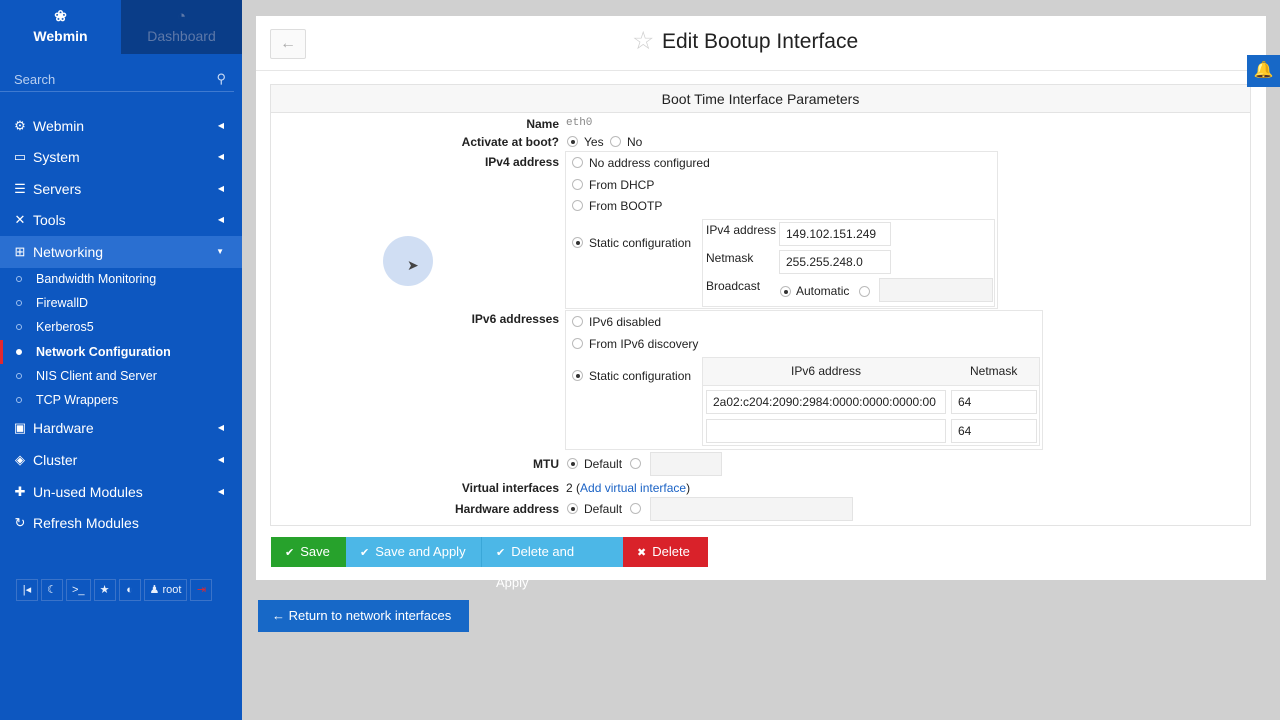 The height and width of the screenshot is (720, 1280). What do you see at coordinates (60, 27) in the screenshot?
I see `tab-webmin: ❀ Webmin` at bounding box center [60, 27].